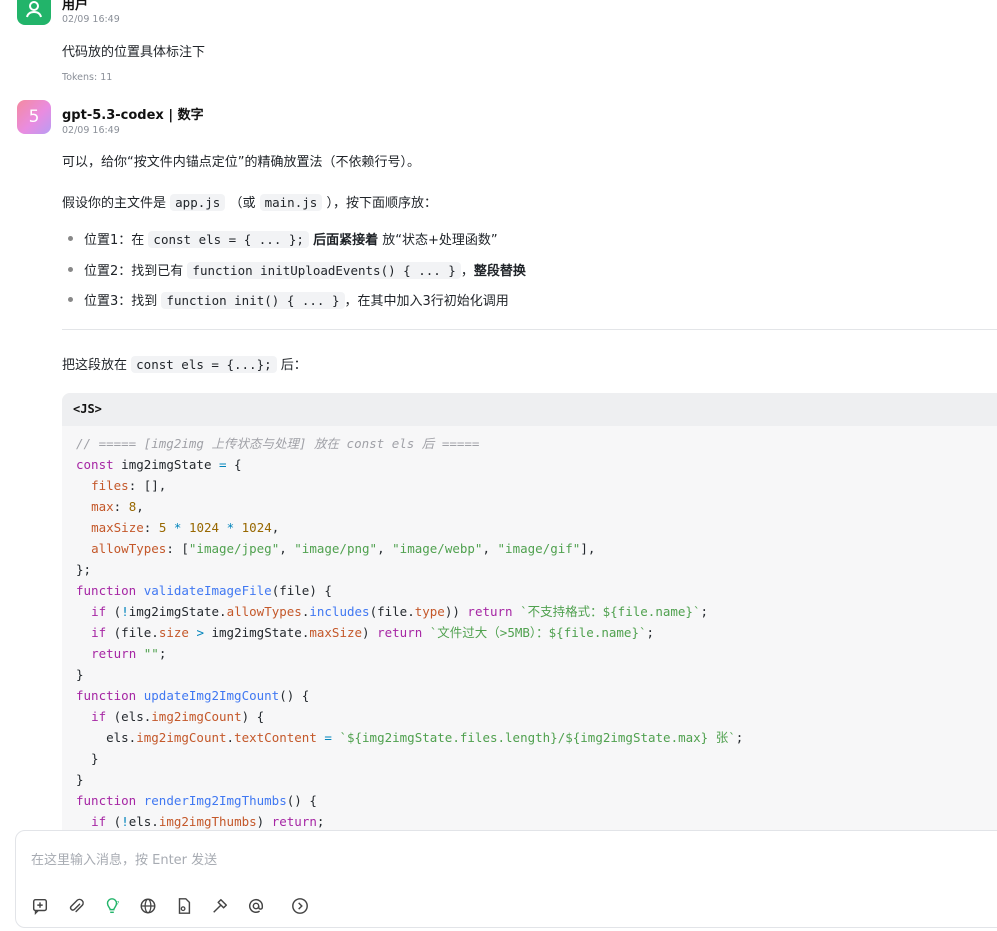  I want to click on p3-text-b: 后：, so click(293, 365).